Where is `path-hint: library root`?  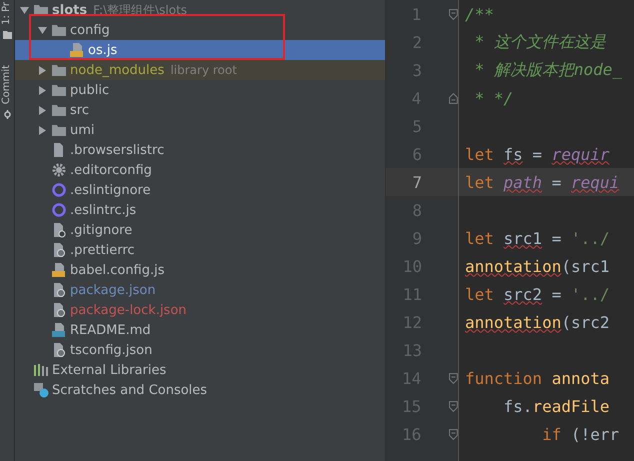
path-hint: library root is located at coordinates (203, 70).